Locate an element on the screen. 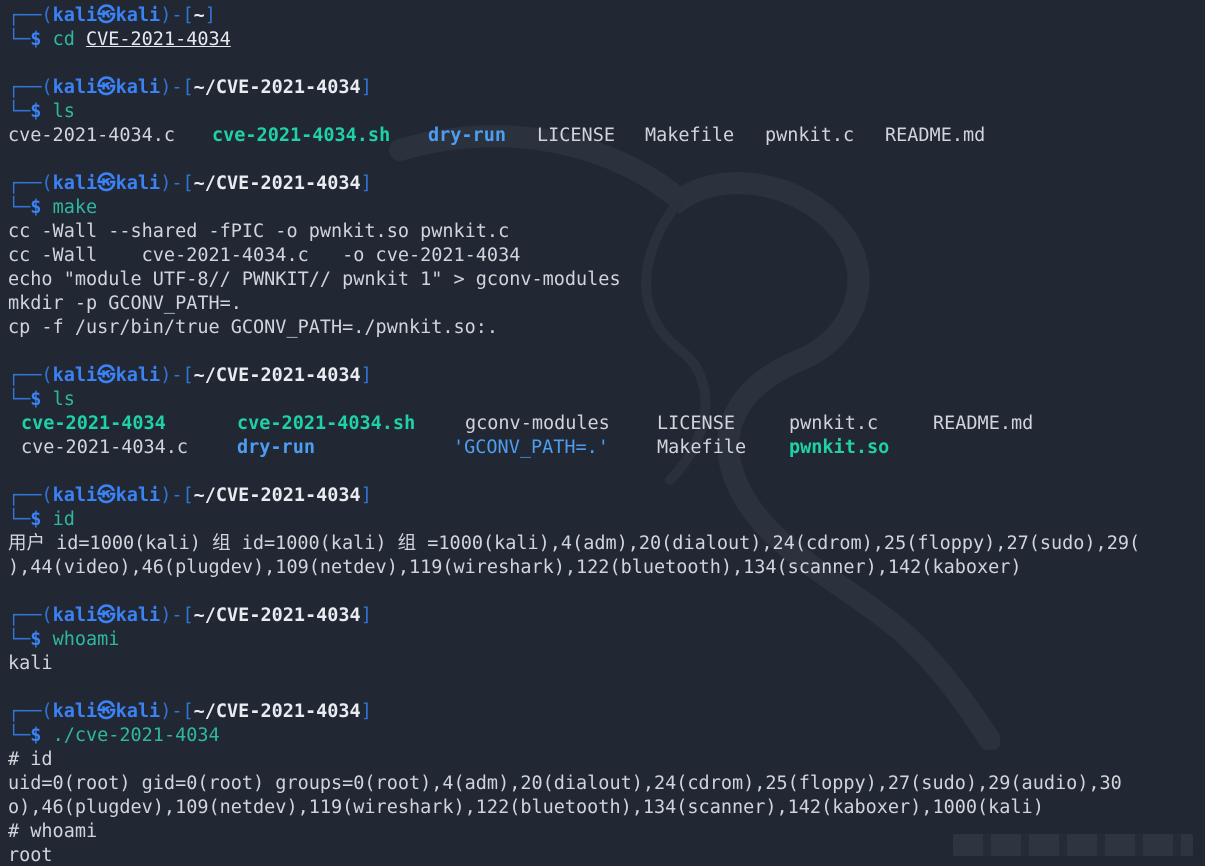 Image resolution: width=1205 pixels, height=866 pixels. file-entry: gconv-modules is located at coordinates (537, 423).